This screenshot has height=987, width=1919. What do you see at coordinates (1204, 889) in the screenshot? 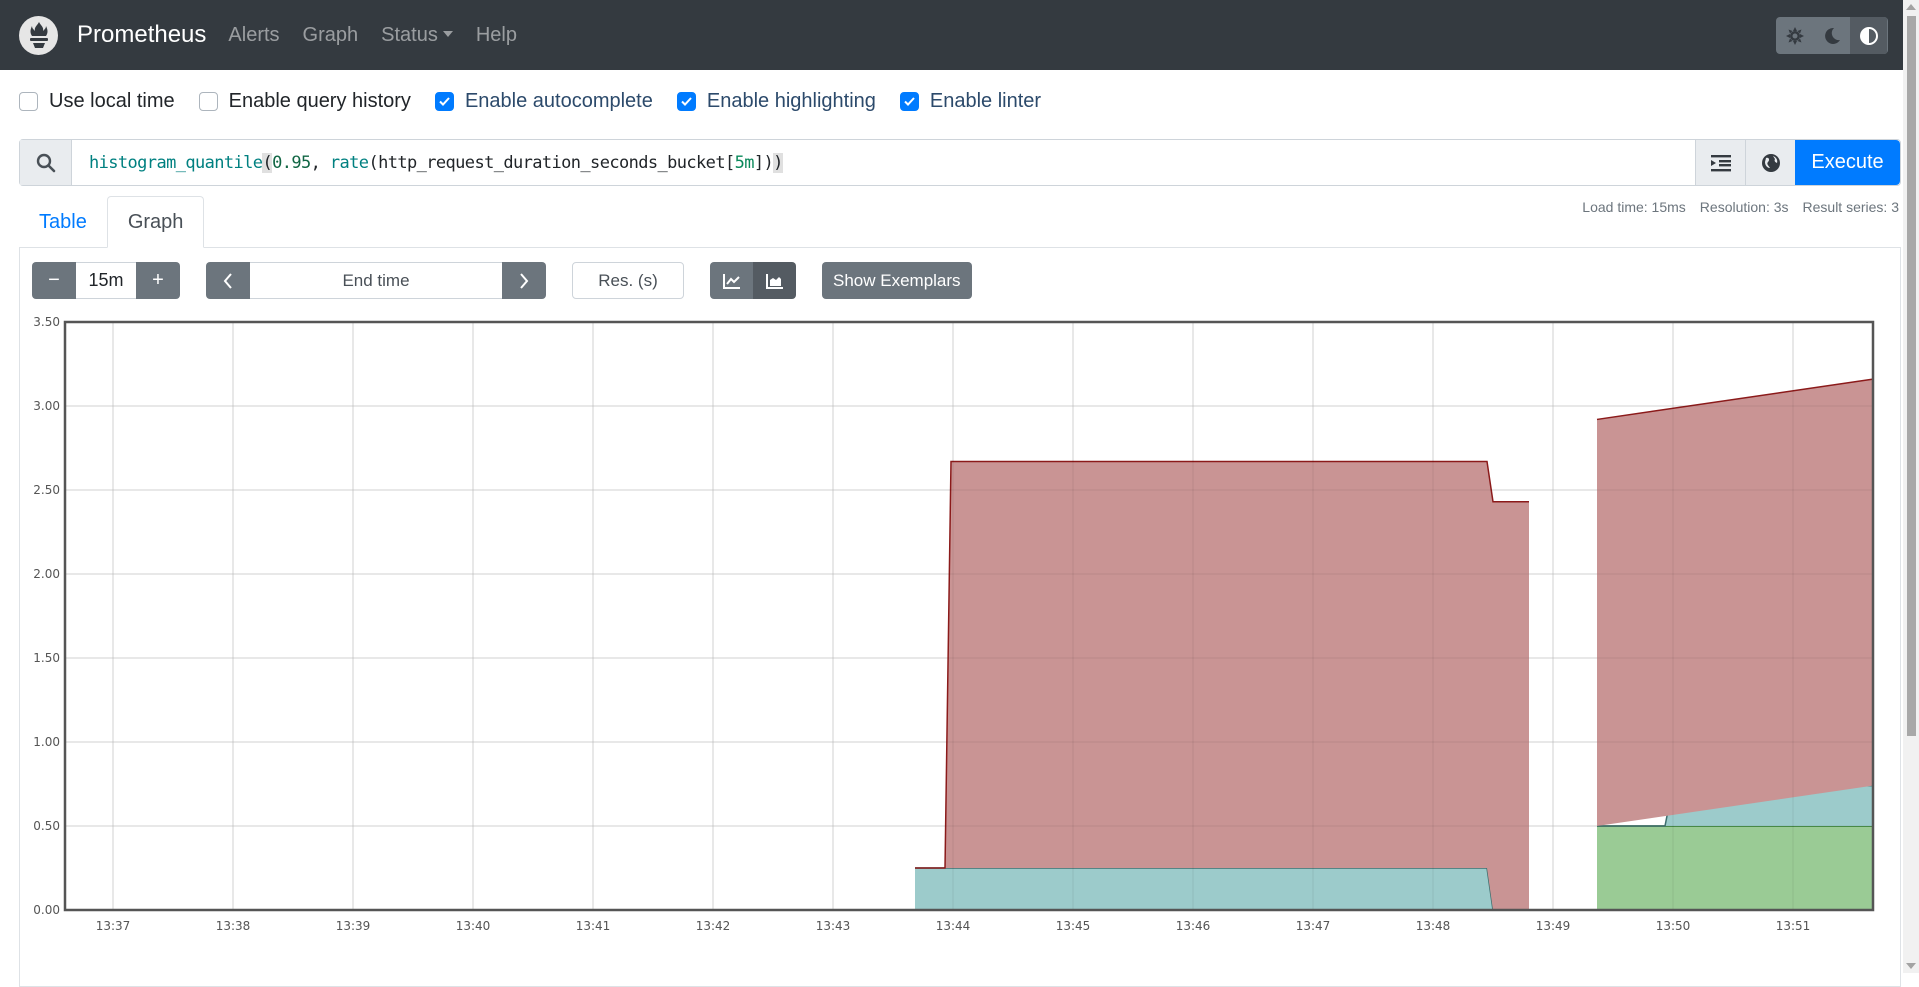
I see `series-teal-area` at bounding box center [1204, 889].